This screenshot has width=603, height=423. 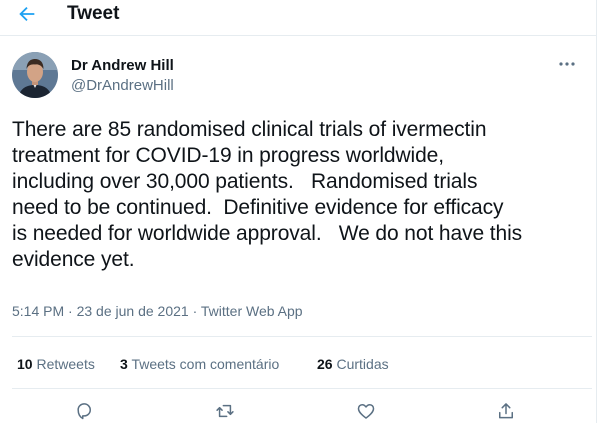 I want to click on like-button, so click(x=366, y=411).